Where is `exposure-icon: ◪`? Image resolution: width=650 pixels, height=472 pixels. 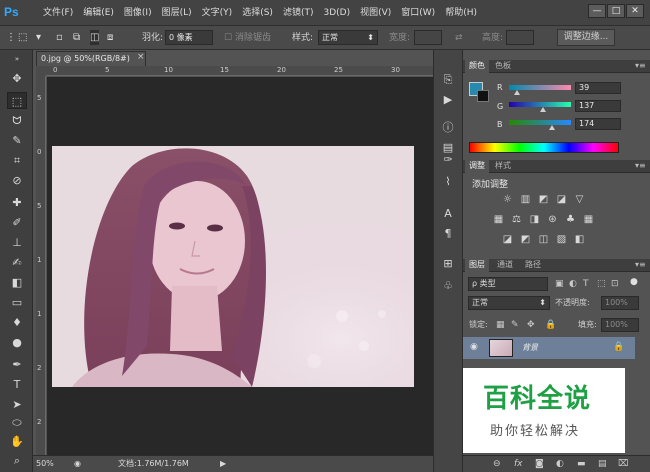 exposure-icon: ◪ is located at coordinates (561, 200).